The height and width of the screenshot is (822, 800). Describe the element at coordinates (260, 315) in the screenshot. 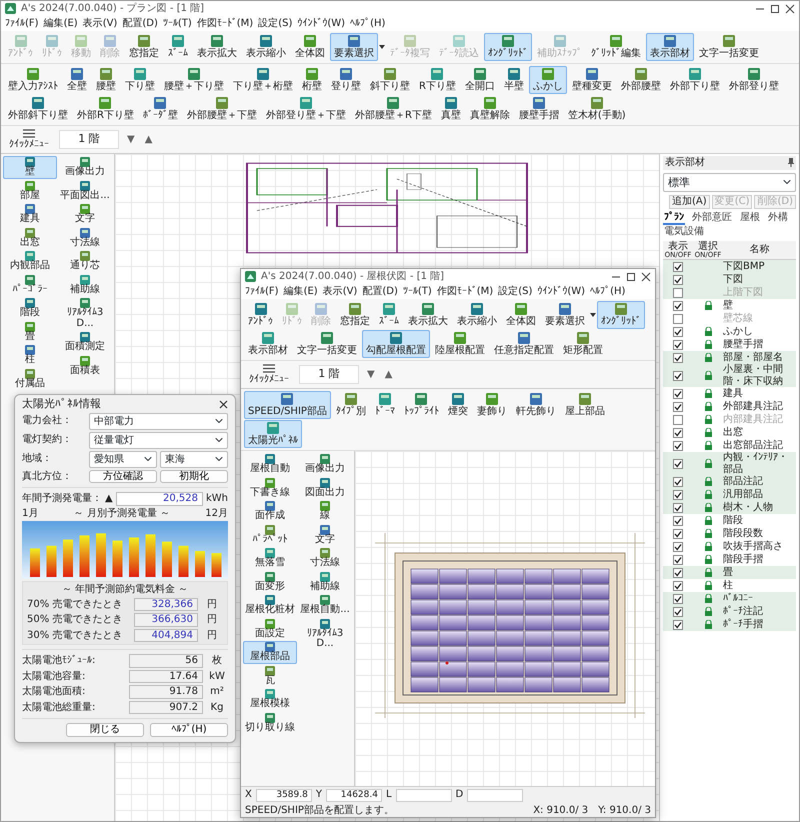

I see `toolbar-button: ｱﾝﾄﾞｩ` at that location.